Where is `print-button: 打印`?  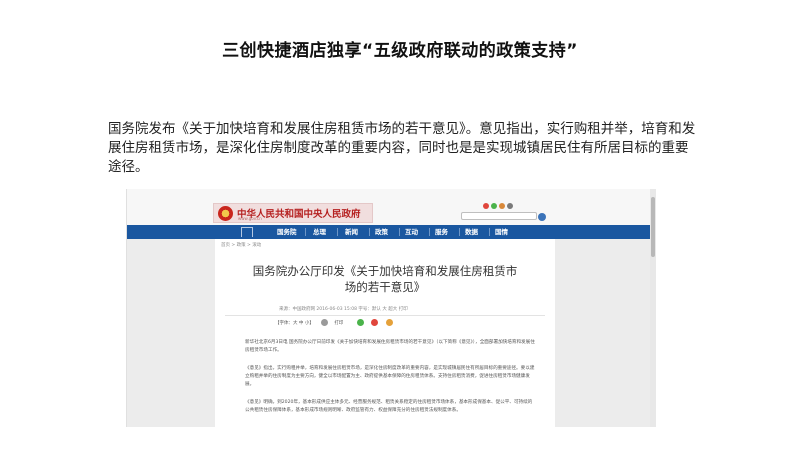 print-button: 打印 is located at coordinates (335, 322).